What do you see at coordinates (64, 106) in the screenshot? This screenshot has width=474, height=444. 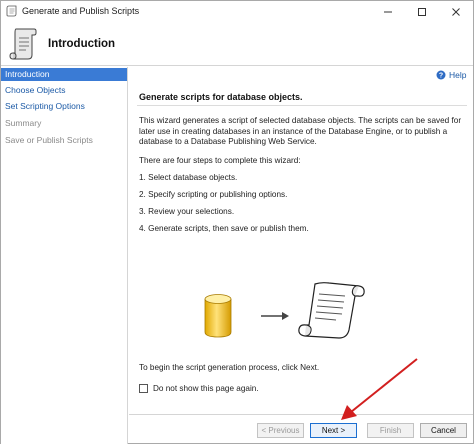 I see `sidebar-item-set-scripting-options: Set Scripting Options` at bounding box center [64, 106].